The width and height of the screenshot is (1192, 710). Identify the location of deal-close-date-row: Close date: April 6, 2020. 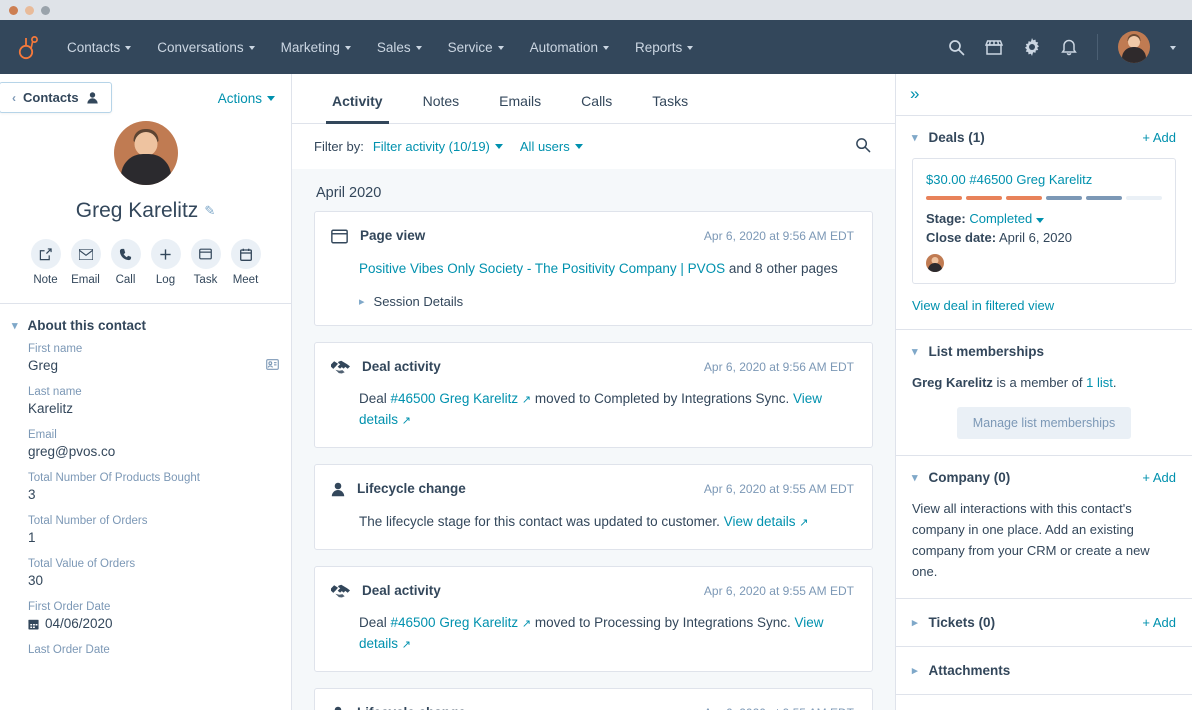
(1044, 237).